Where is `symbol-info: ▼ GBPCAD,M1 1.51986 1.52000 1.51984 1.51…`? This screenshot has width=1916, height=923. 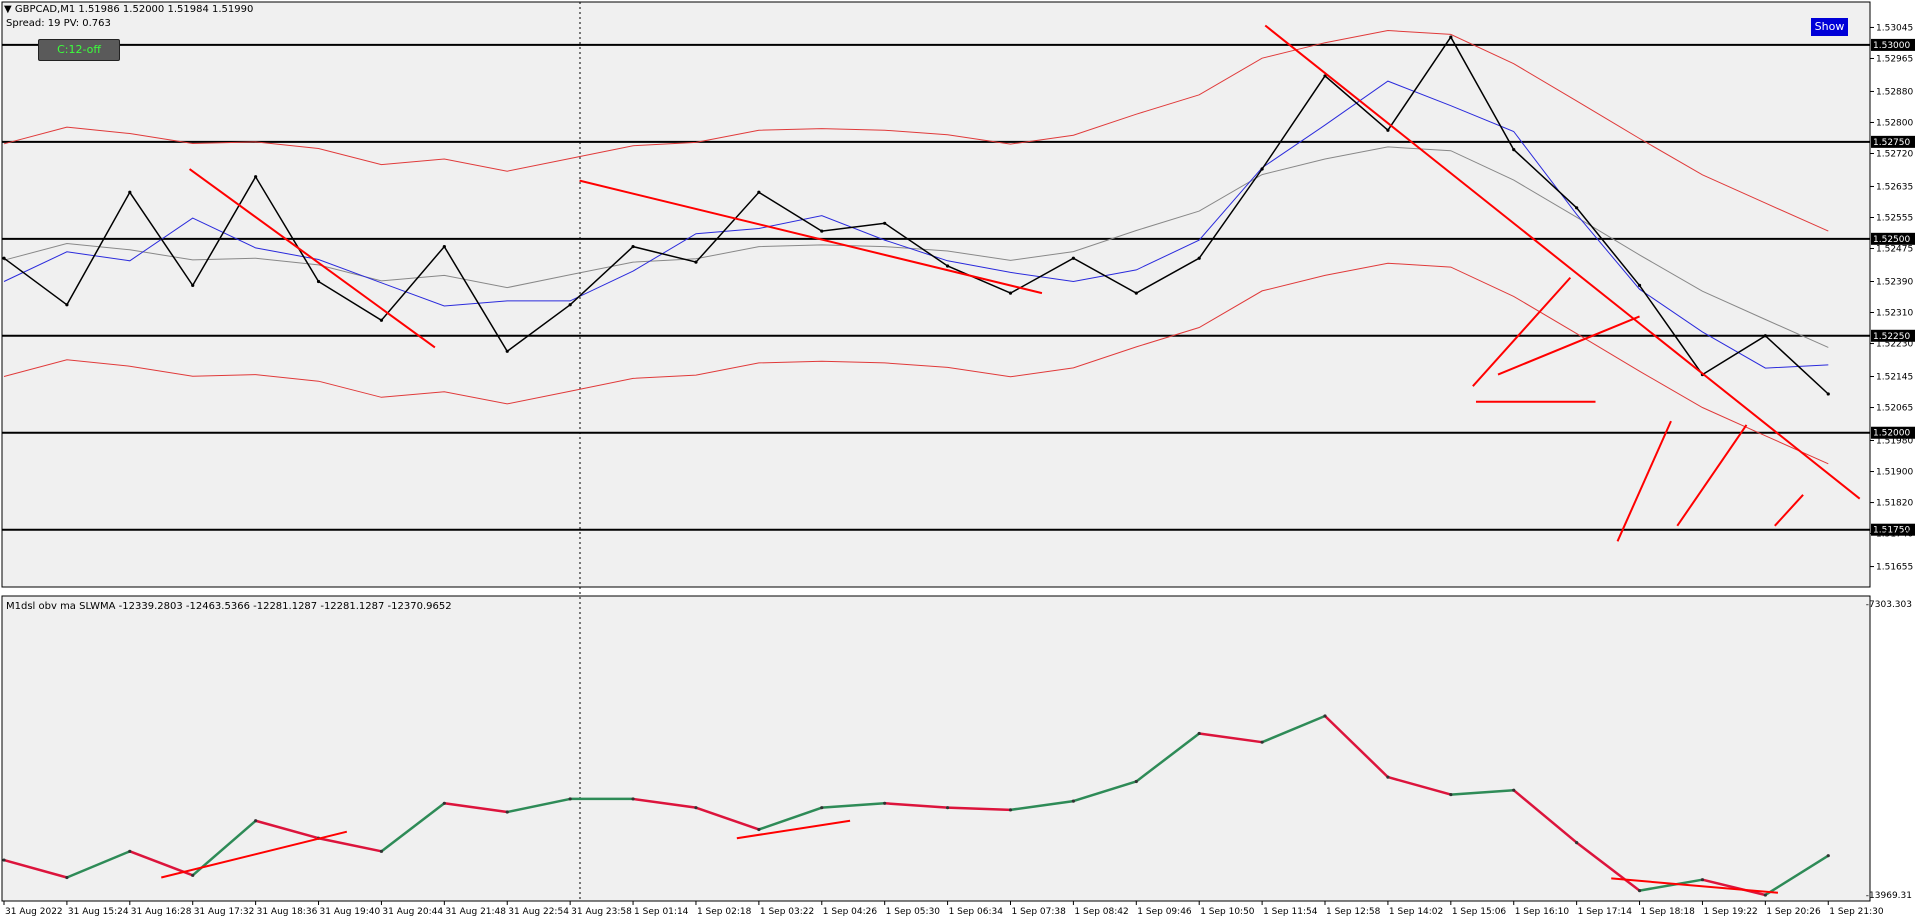
symbol-info: ▼ GBPCAD,M1 1.51986 1.52000 1.51984 1.51… is located at coordinates (128, 9).